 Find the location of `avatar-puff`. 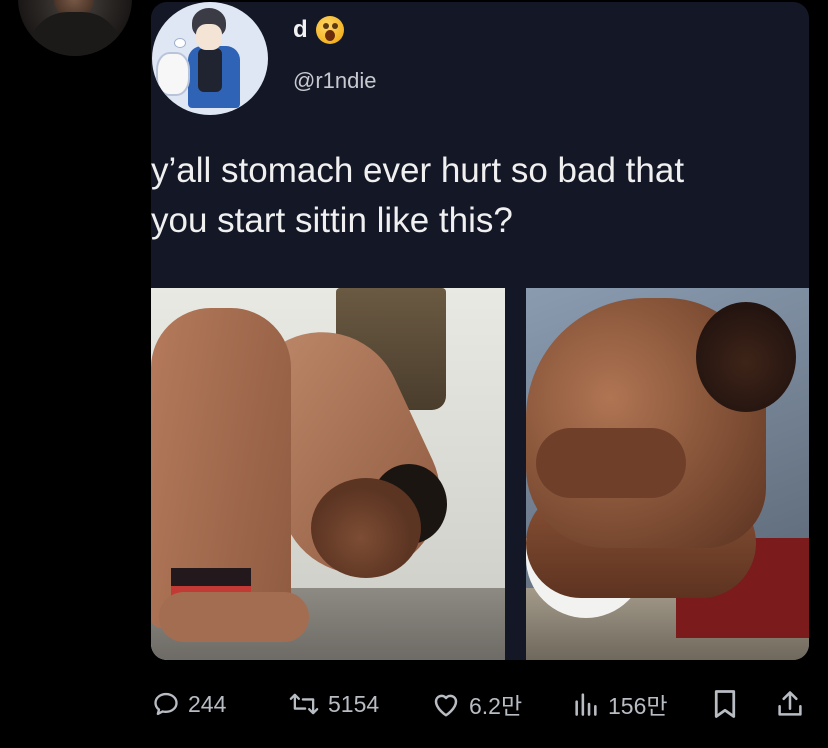

avatar-puff is located at coordinates (180, 43).